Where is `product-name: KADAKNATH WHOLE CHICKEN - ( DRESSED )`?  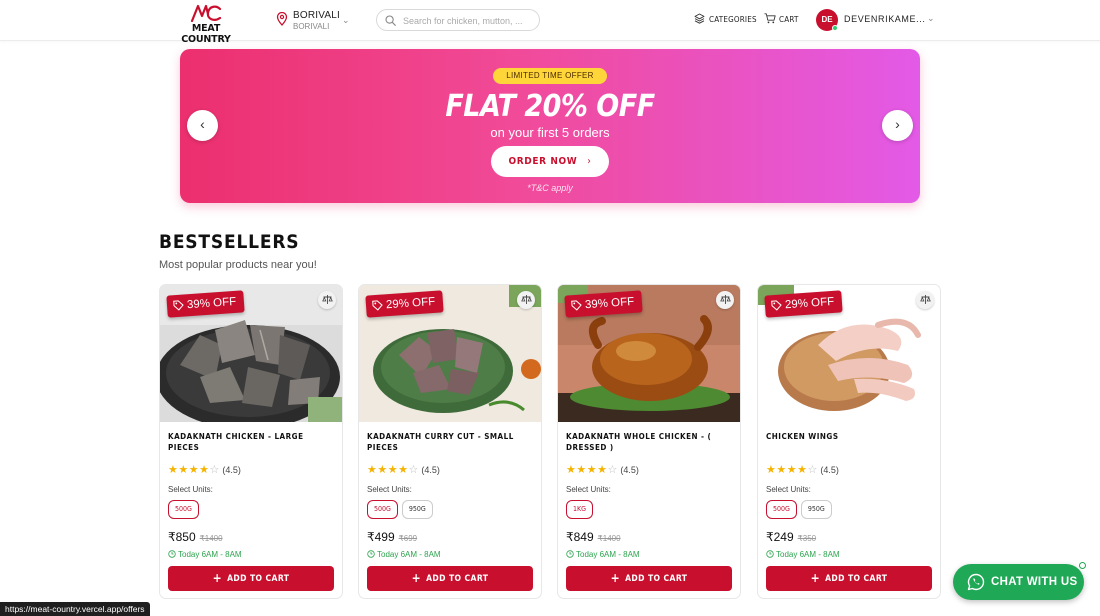
product-name: KADAKNATH WHOLE CHICKEN - ( DRESSED ) is located at coordinates (650, 442).